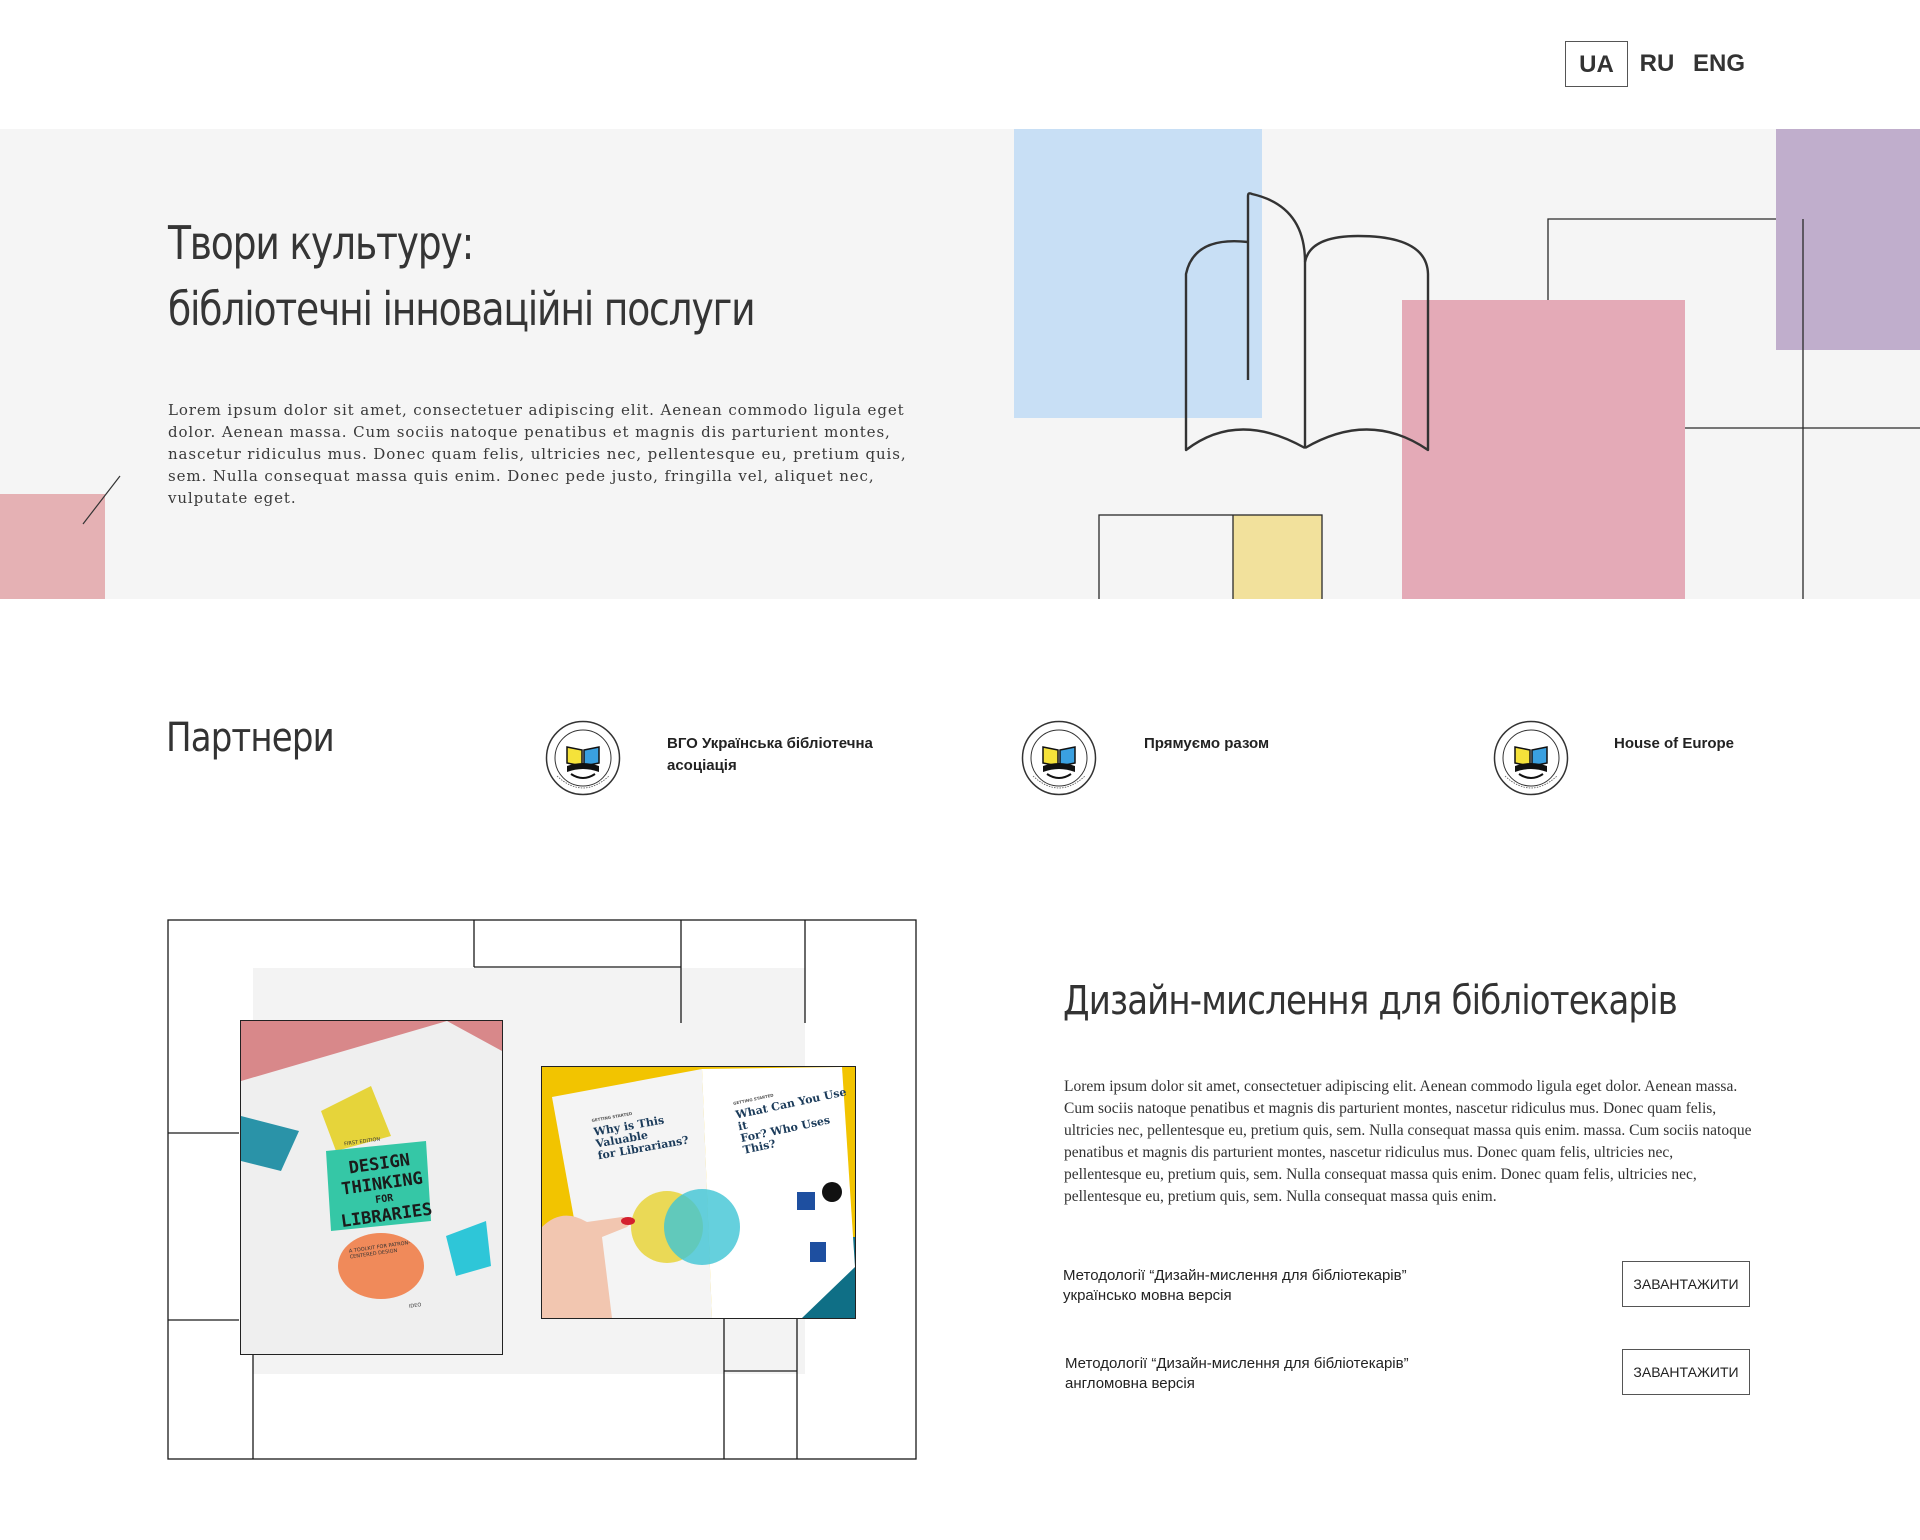  I want to click on decor-diagonal-line, so click(101, 500).